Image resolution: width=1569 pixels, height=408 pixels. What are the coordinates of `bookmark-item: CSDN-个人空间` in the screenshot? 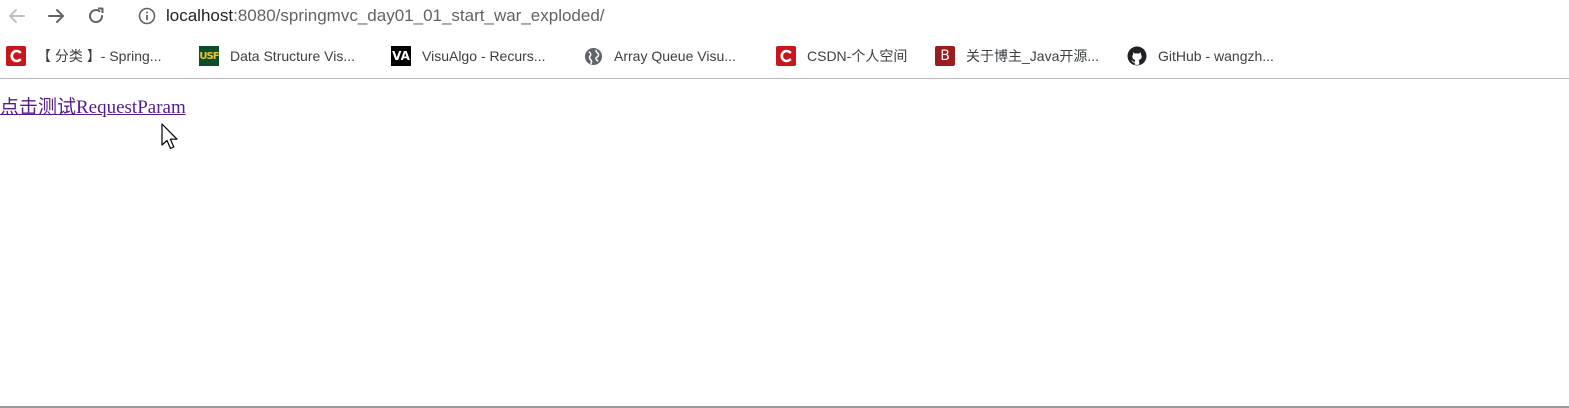 It's located at (841, 56).